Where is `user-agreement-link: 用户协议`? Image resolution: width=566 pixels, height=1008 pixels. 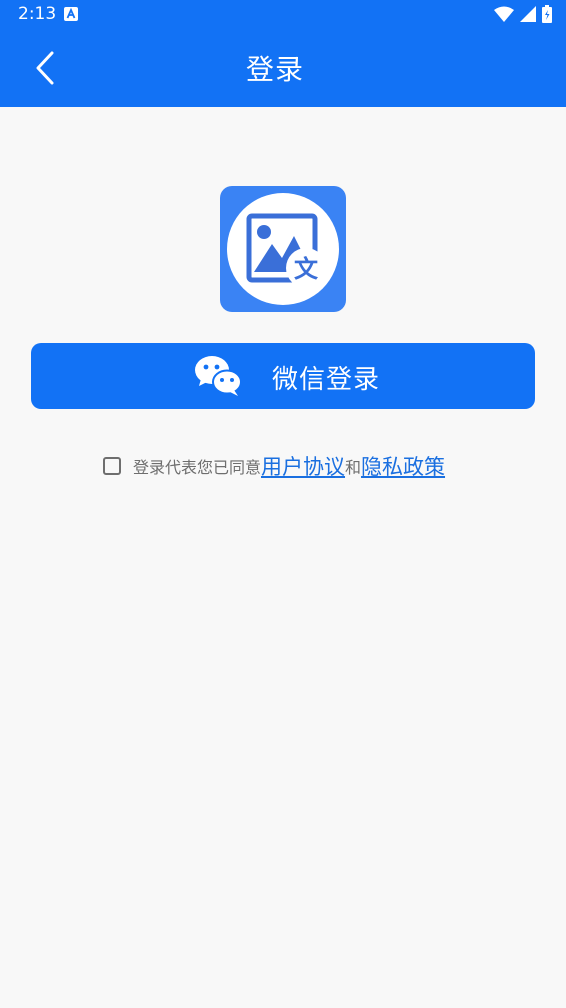
user-agreement-link: 用户协议 is located at coordinates (303, 466).